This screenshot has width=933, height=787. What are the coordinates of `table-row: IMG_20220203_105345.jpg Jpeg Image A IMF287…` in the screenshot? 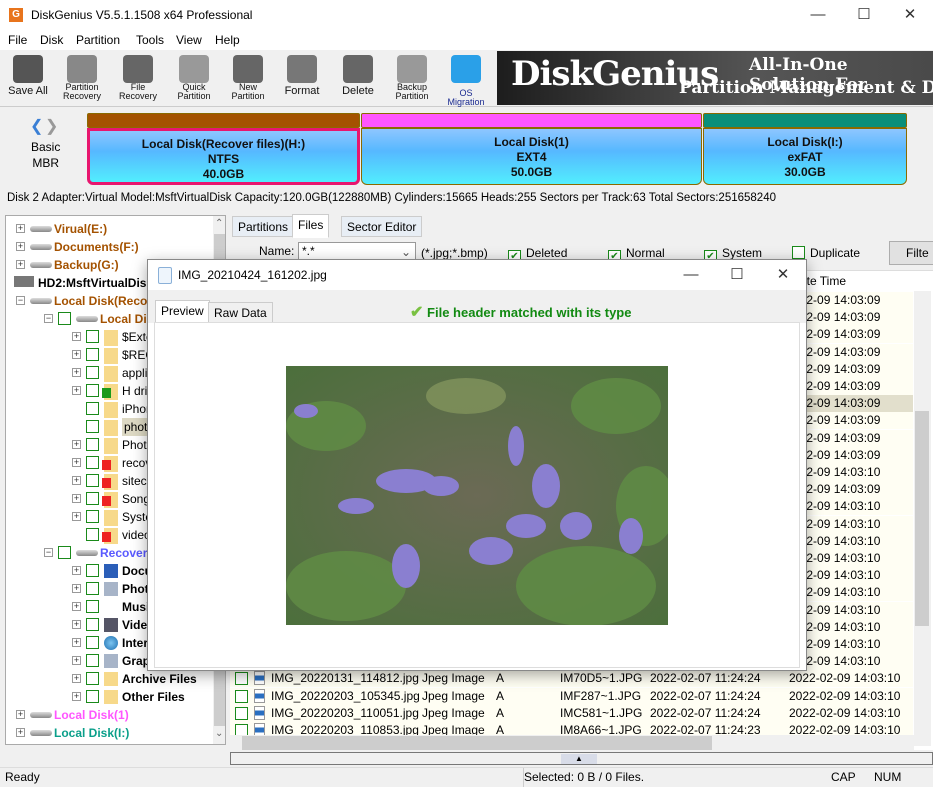 It's located at (571, 696).